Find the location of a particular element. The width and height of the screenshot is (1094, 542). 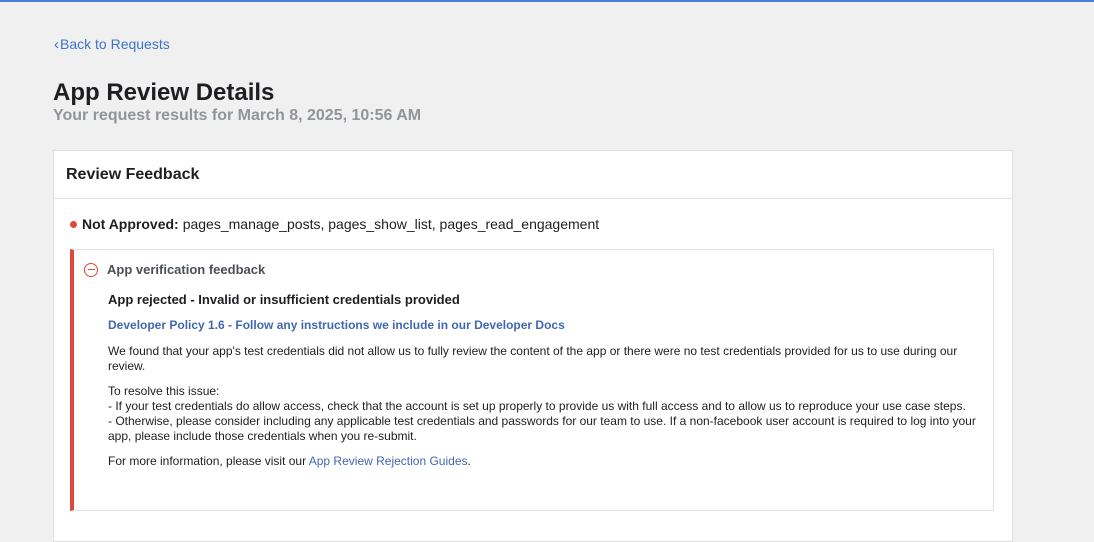

feedback-header: App verification feedback is located at coordinates (174, 269).